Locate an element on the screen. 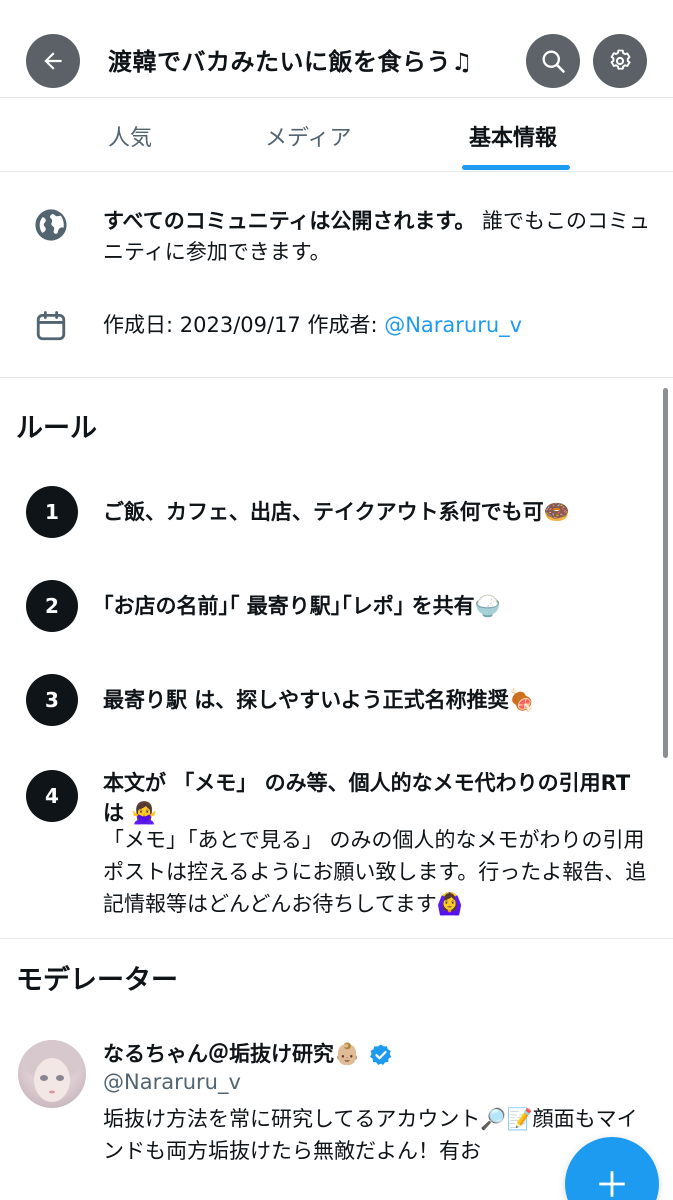  rule-number: 1 is located at coordinates (52, 512).